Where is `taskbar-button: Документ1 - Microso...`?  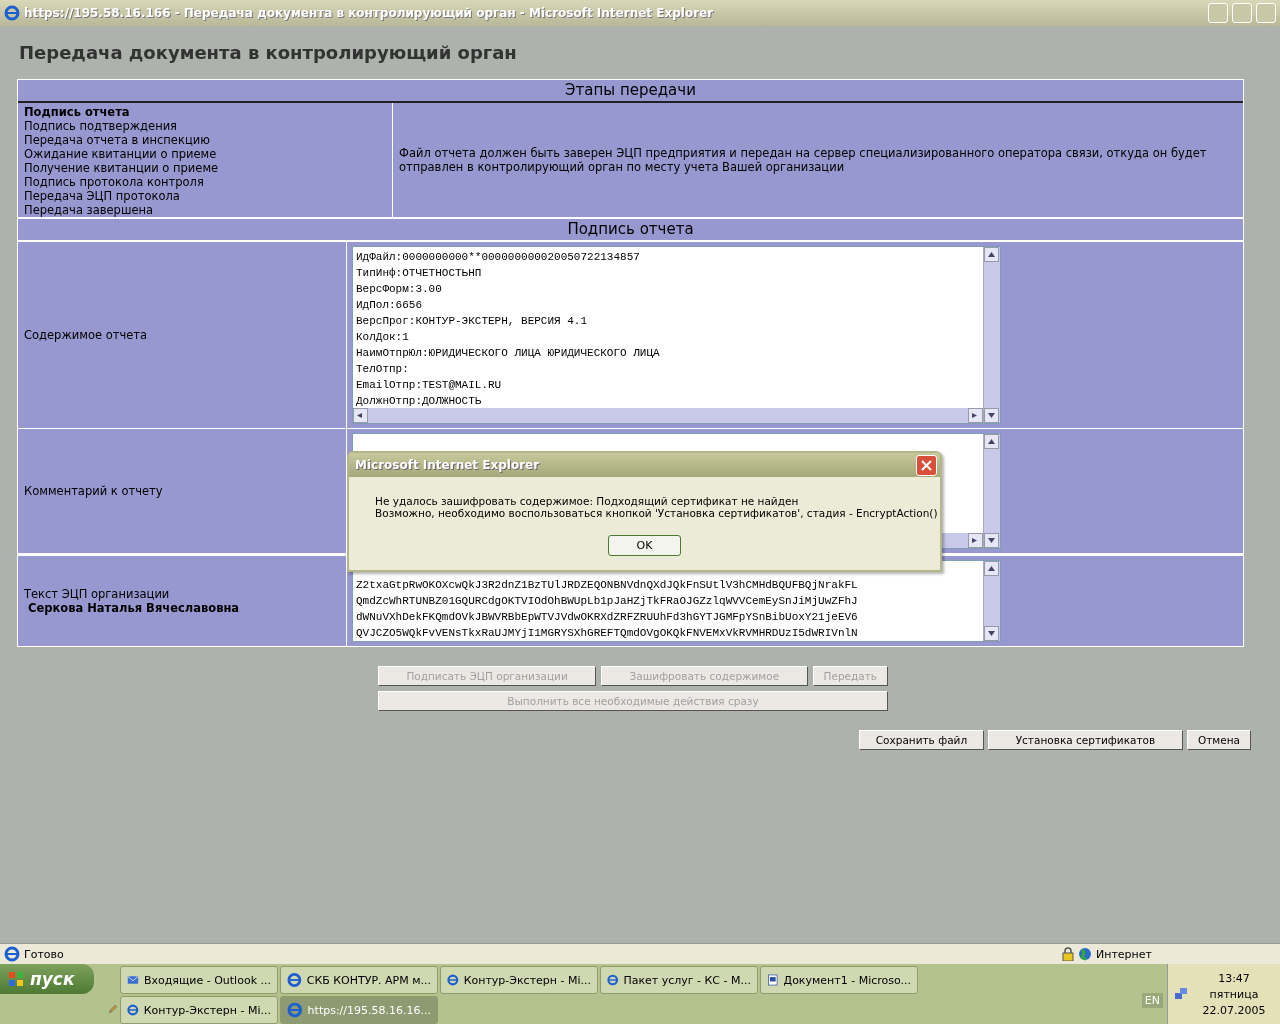 taskbar-button: Документ1 - Microso... is located at coordinates (839, 980).